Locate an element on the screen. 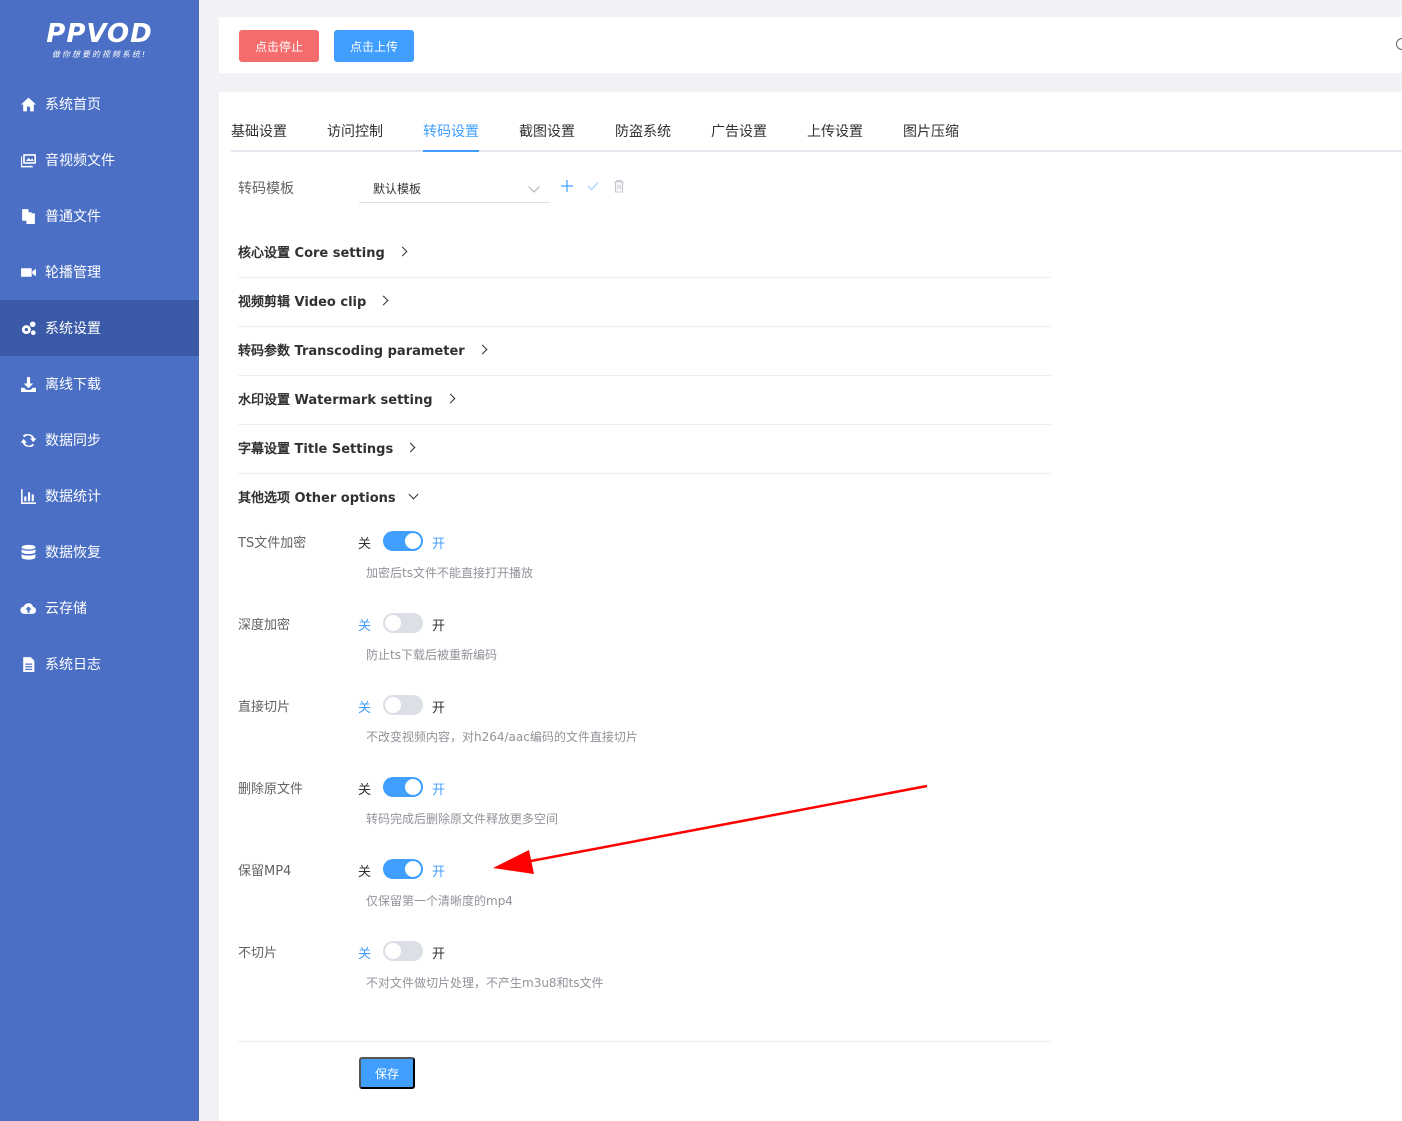  sidebar-item-label: 轮播管理 is located at coordinates (73, 273).